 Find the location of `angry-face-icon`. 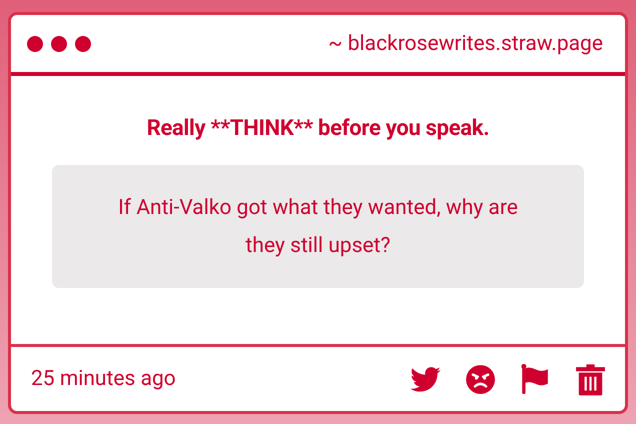

angry-face-icon is located at coordinates (480, 379).